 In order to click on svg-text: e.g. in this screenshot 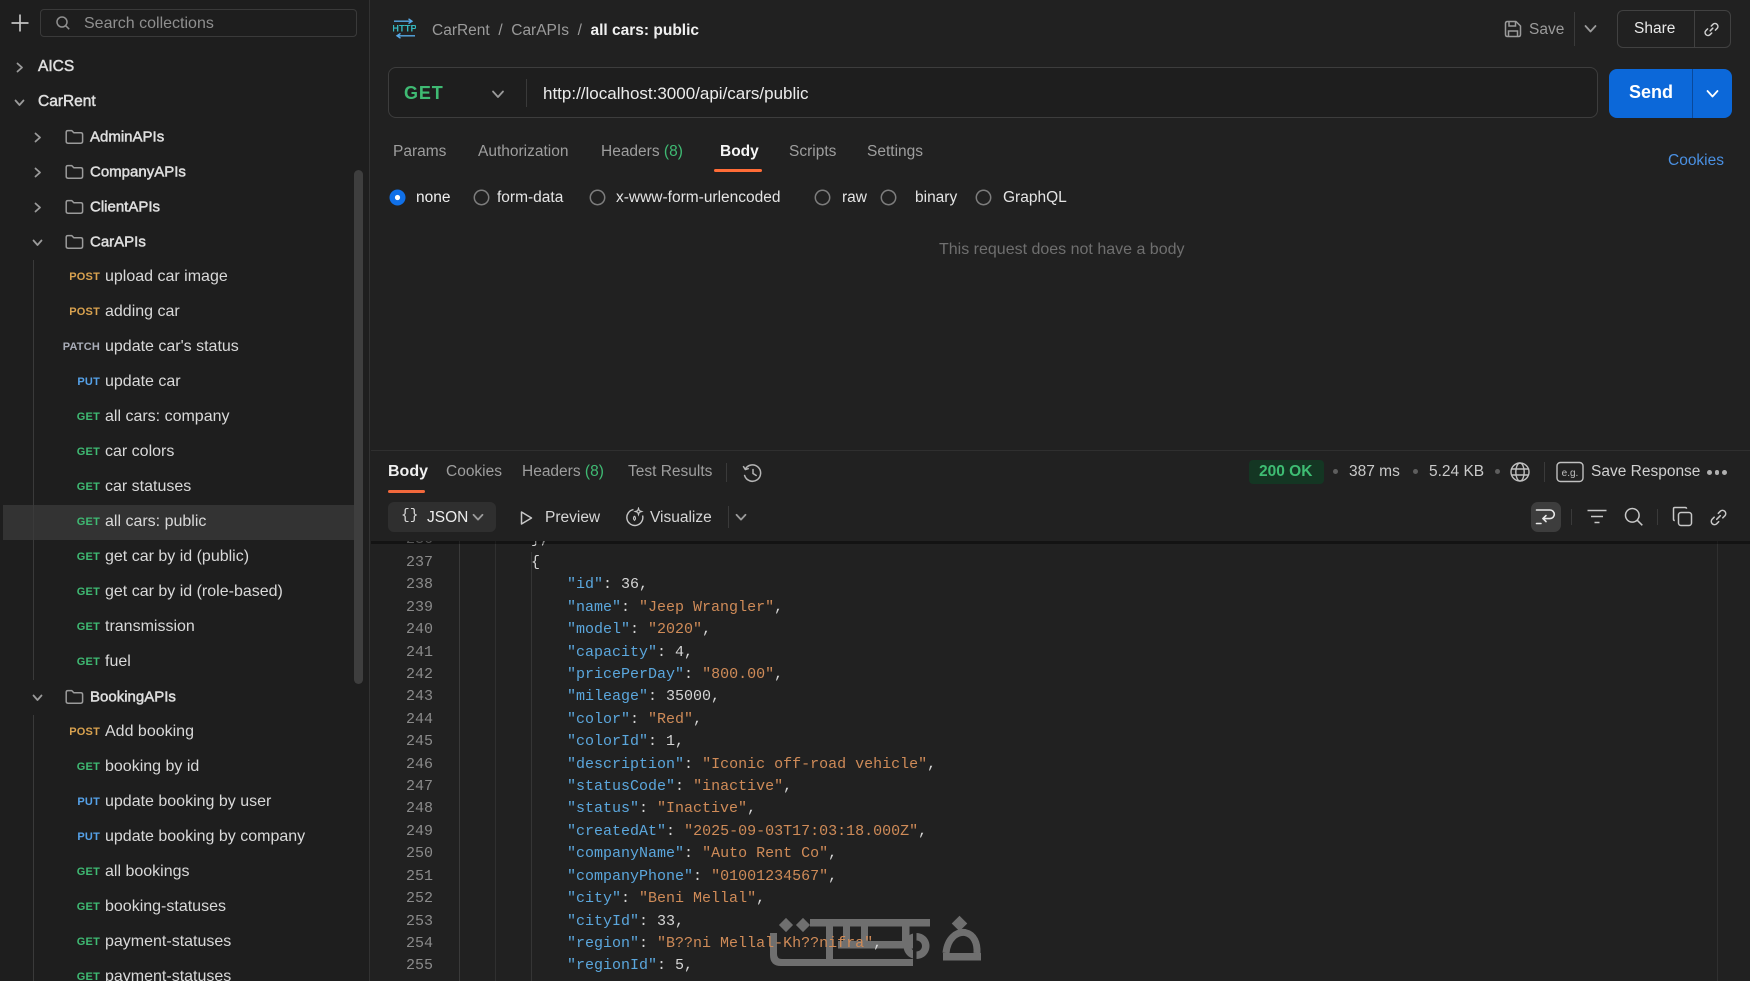, I will do `click(1570, 473)`.